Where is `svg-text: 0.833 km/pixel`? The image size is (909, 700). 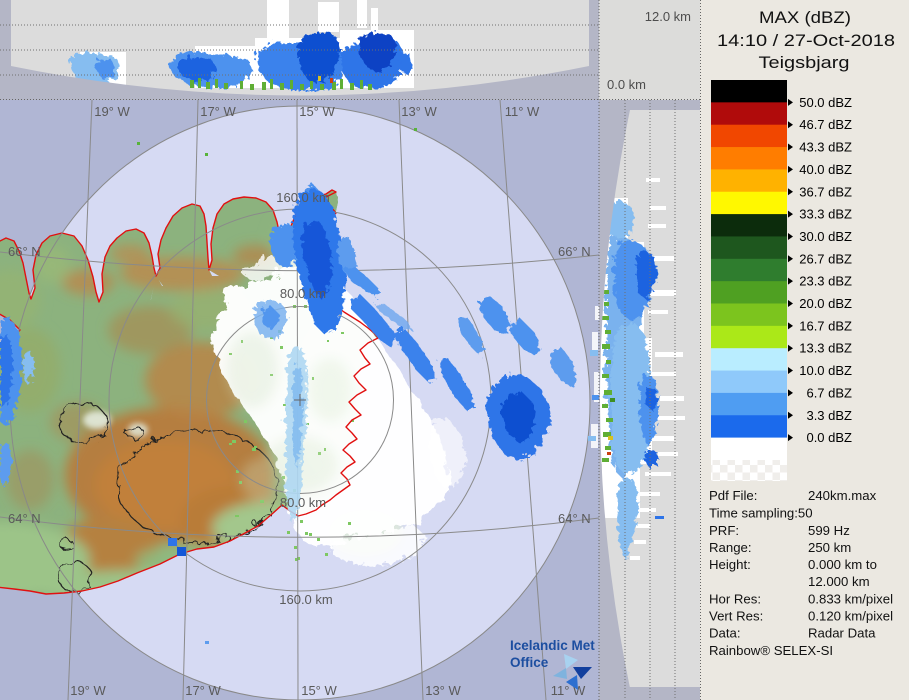
svg-text: 0.833 km/pixel is located at coordinates (850, 599).